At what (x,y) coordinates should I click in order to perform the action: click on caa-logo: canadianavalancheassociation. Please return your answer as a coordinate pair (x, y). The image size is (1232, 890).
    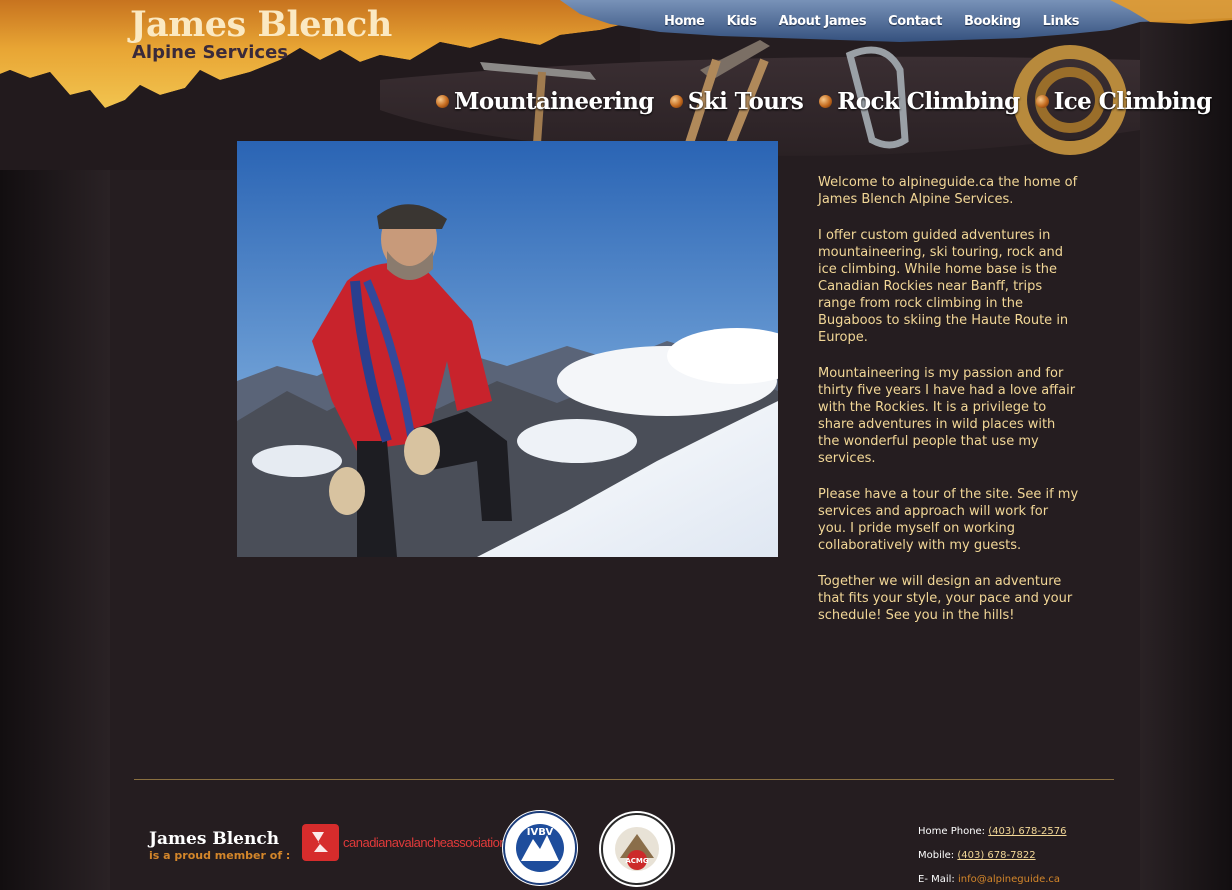
    Looking at the image, I should click on (404, 842).